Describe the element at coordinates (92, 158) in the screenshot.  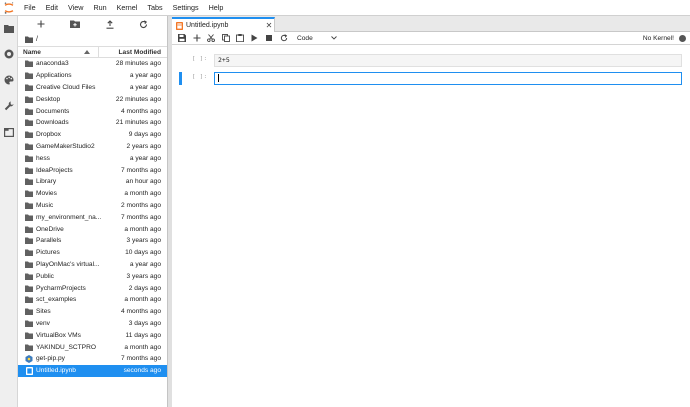
I see `file-list-item: hess a year ago` at that location.